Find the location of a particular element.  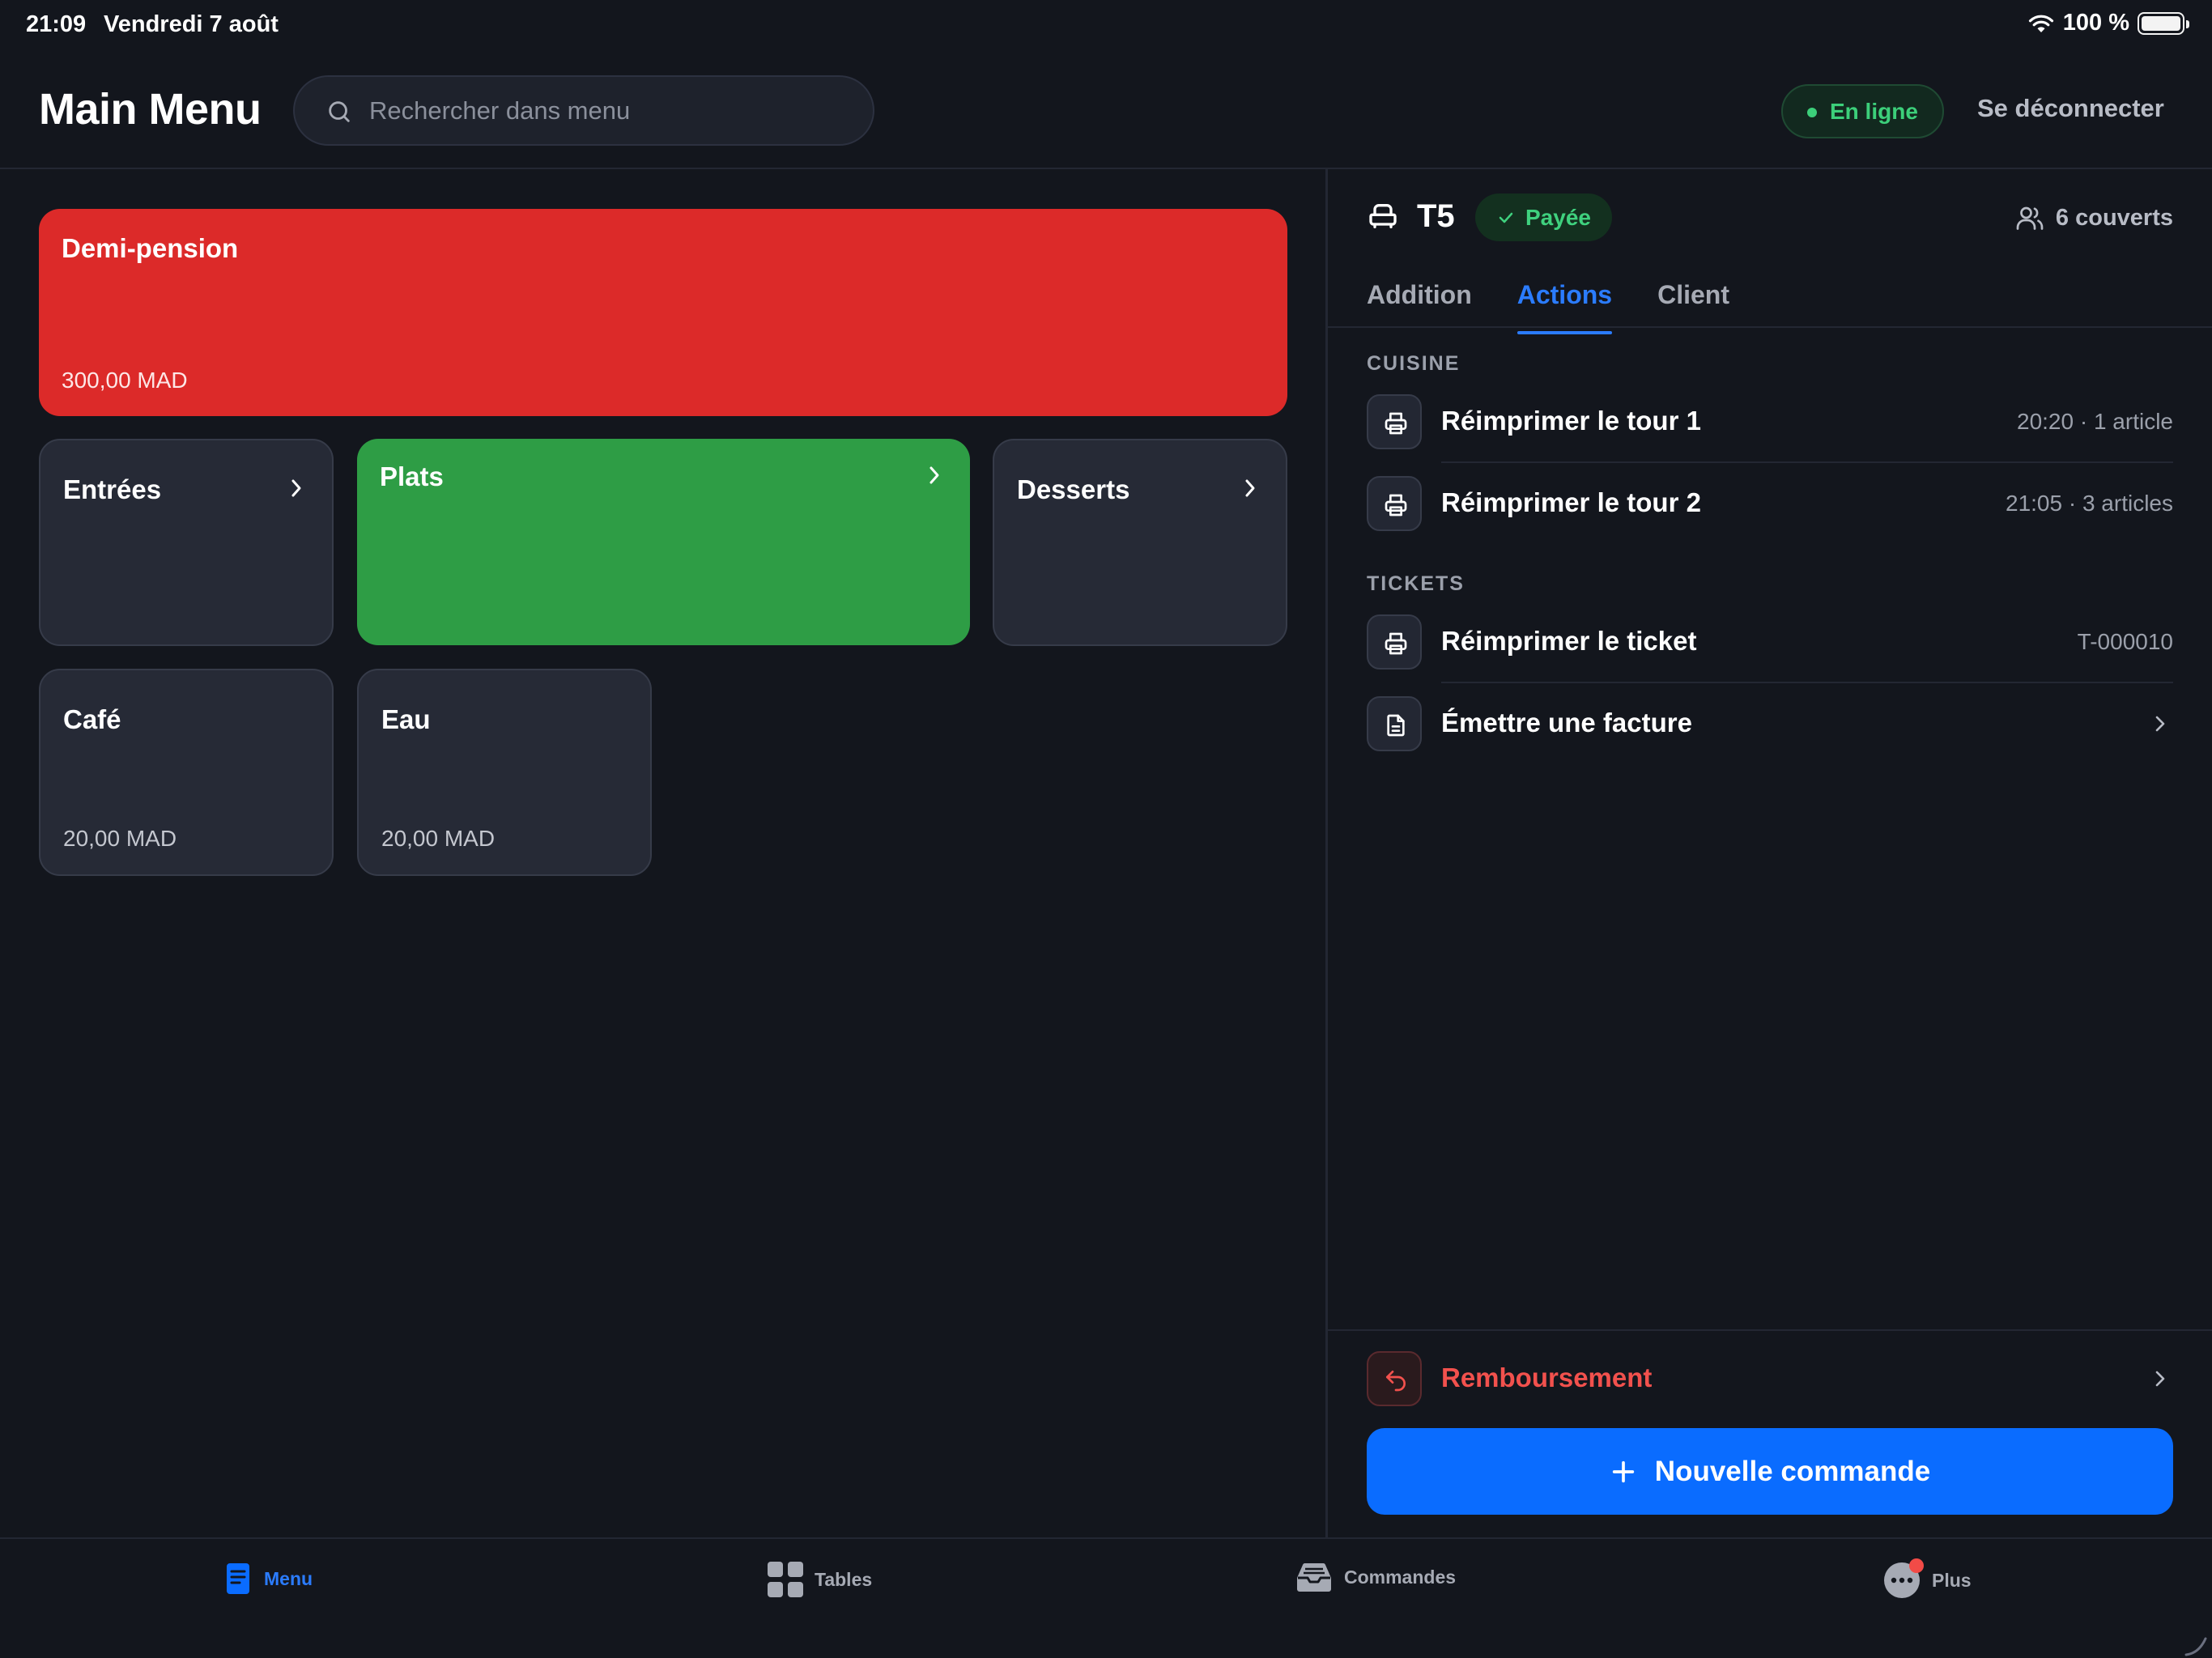

grid-icon is located at coordinates (786, 1579).